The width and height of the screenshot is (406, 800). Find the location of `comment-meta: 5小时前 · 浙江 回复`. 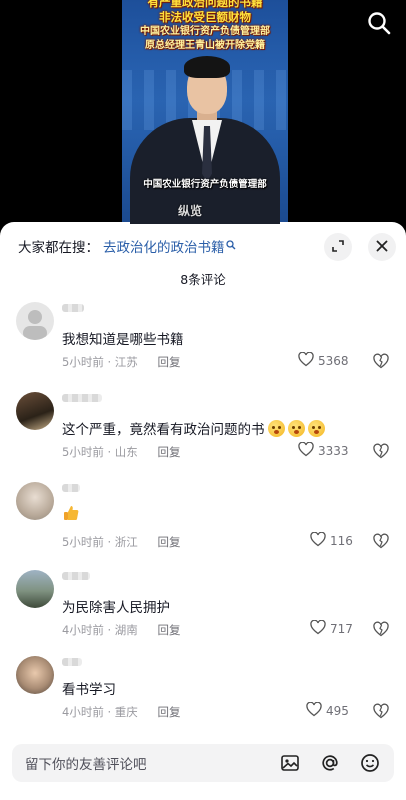

comment-meta: 5小时前 · 浙江 回复 is located at coordinates (121, 542).